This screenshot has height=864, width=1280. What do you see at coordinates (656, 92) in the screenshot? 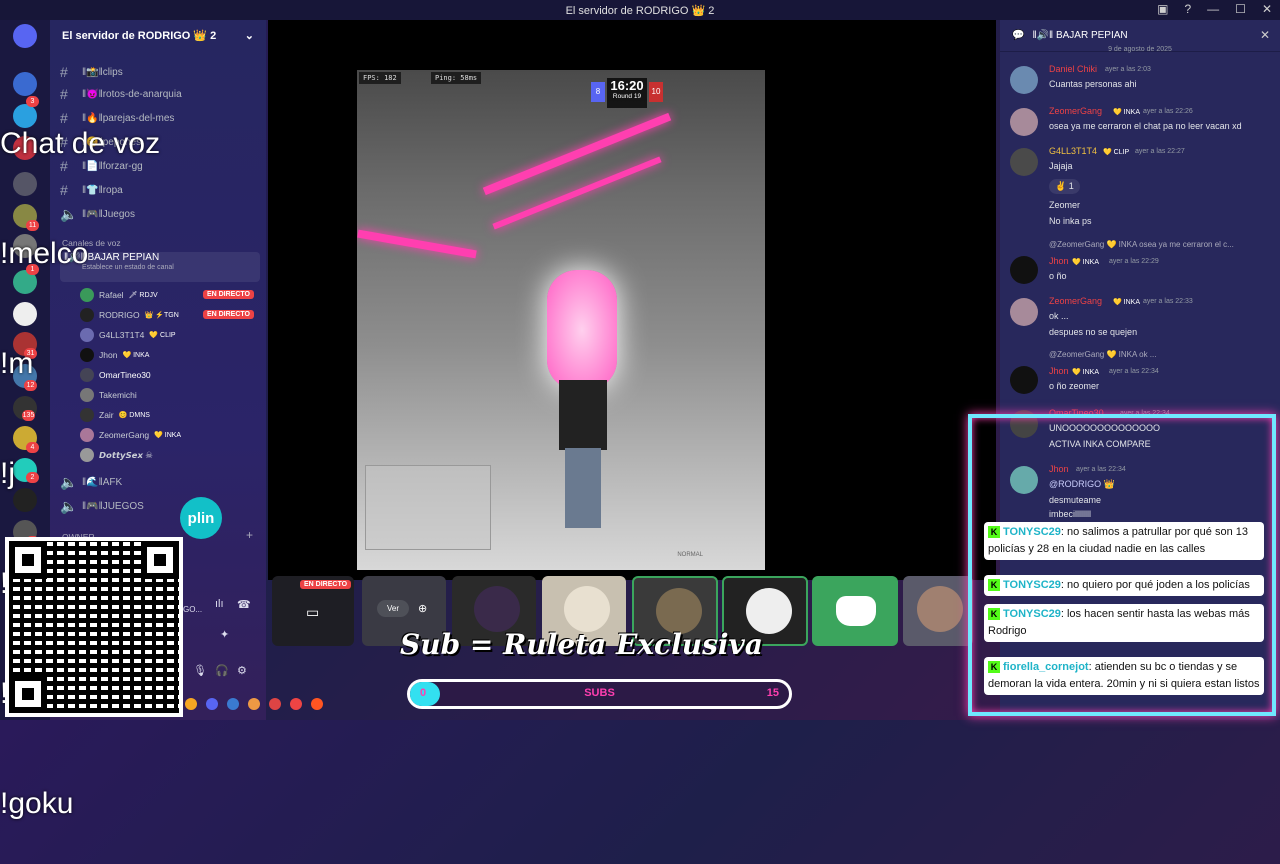
I see `team-score-right: 10` at bounding box center [656, 92].